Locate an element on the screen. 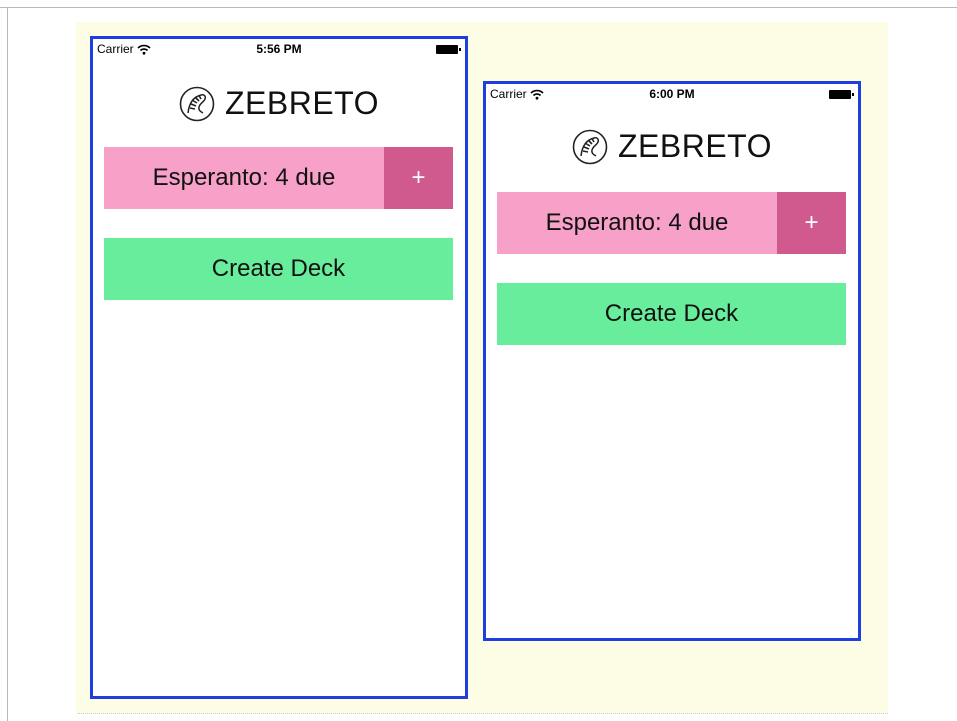 Image resolution: width=957 pixels, height=721 pixels. status-time: 6:00 PM is located at coordinates (672, 94).